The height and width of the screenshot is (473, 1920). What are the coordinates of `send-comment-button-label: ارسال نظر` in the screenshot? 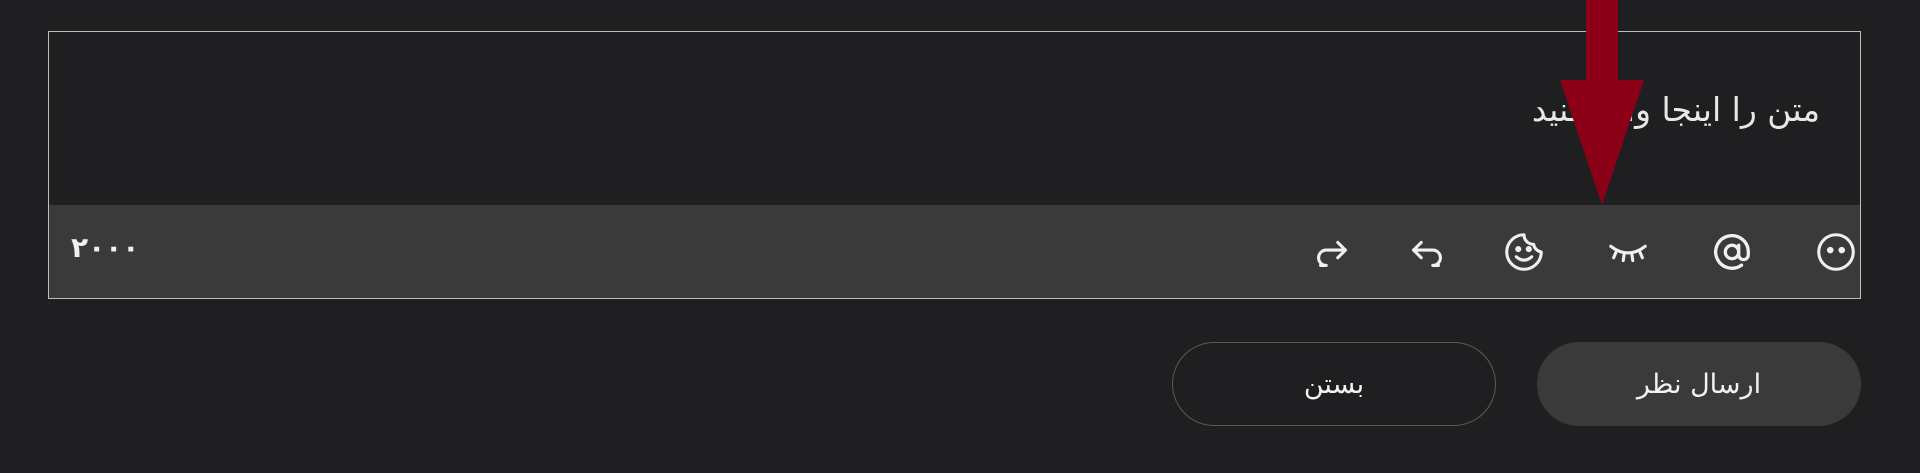 It's located at (1699, 384).